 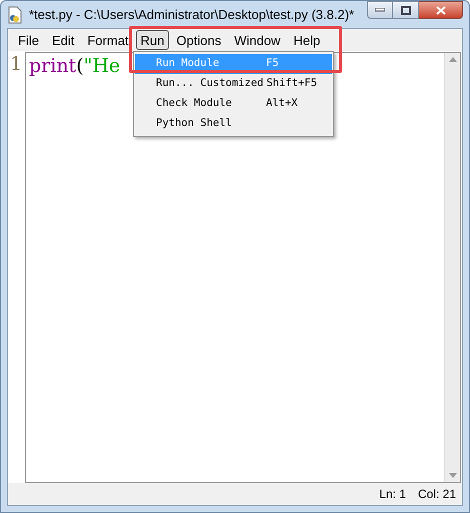 What do you see at coordinates (437, 494) in the screenshot?
I see `column-indicator: Col: 21` at bounding box center [437, 494].